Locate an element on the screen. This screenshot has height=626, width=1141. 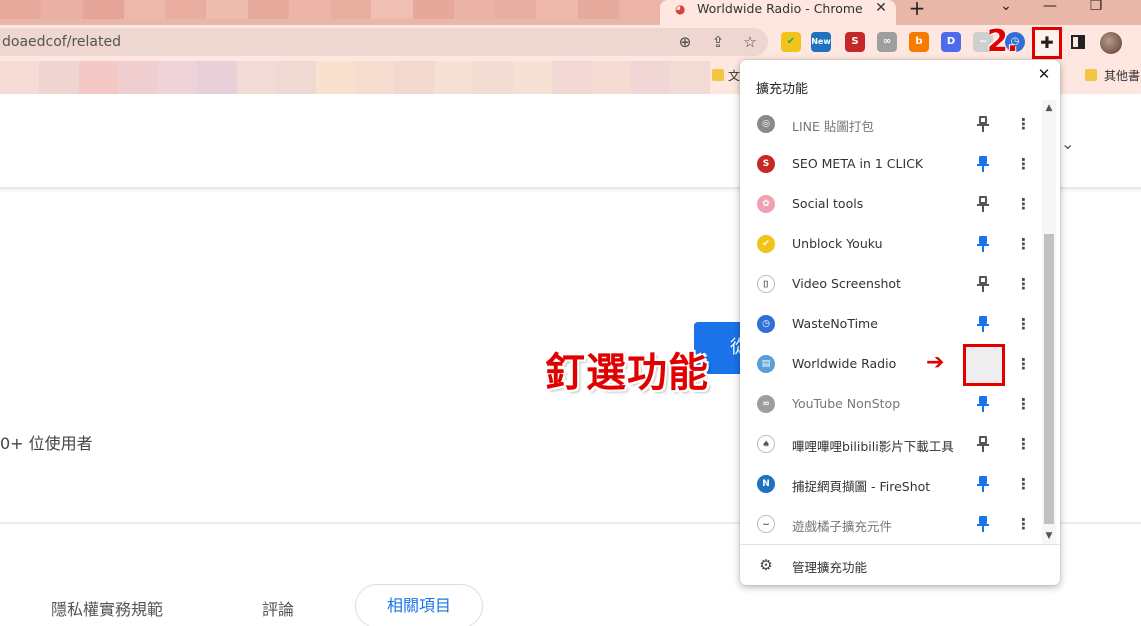
infinity-icon: ∞ is located at coordinates (766, 404).